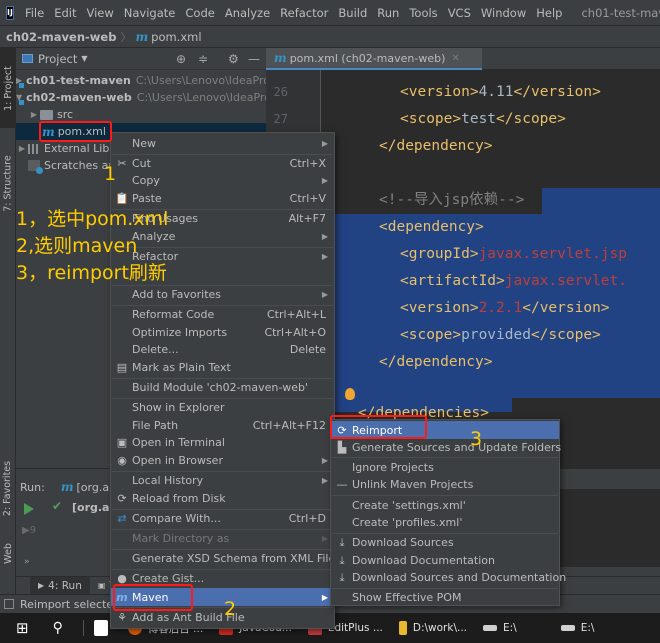  What do you see at coordinates (577, 628) in the screenshot?
I see `taskbar-item-drive-e-2: E:\` at bounding box center [577, 628].